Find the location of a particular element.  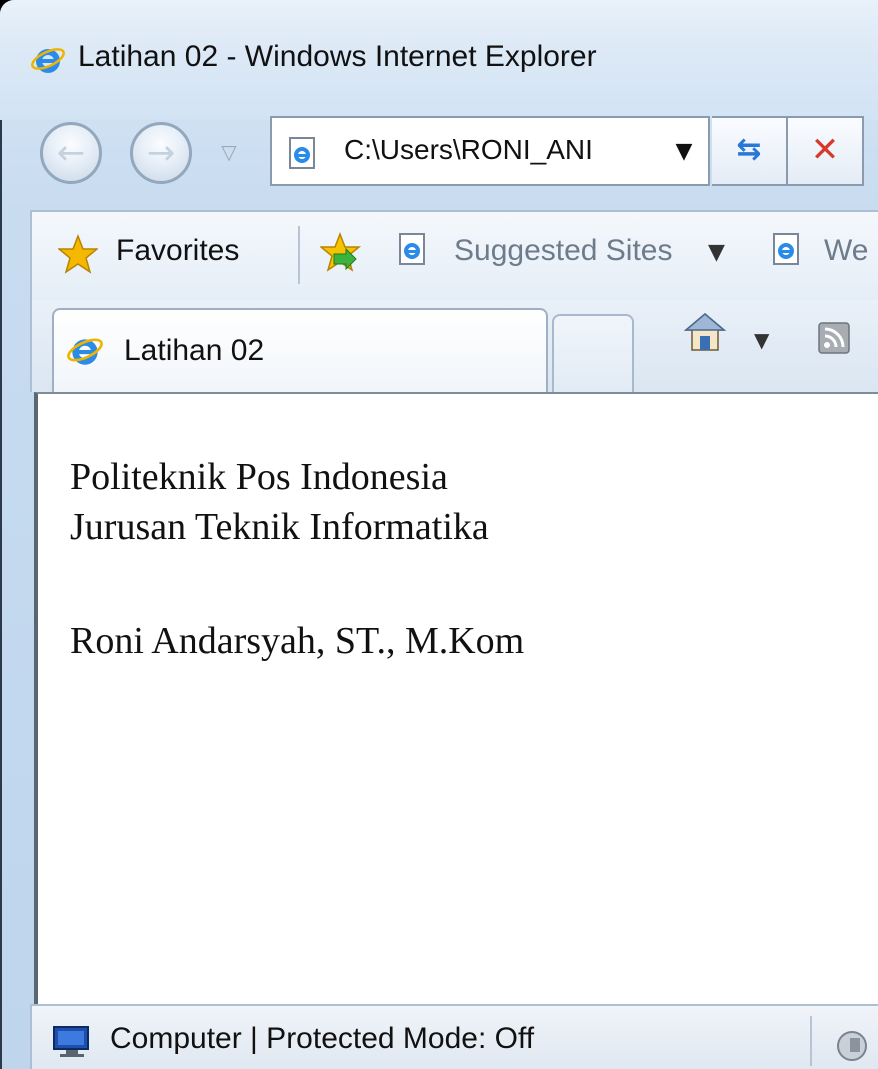

recent-pages-dropdown: ▽ is located at coordinates (229, 152).